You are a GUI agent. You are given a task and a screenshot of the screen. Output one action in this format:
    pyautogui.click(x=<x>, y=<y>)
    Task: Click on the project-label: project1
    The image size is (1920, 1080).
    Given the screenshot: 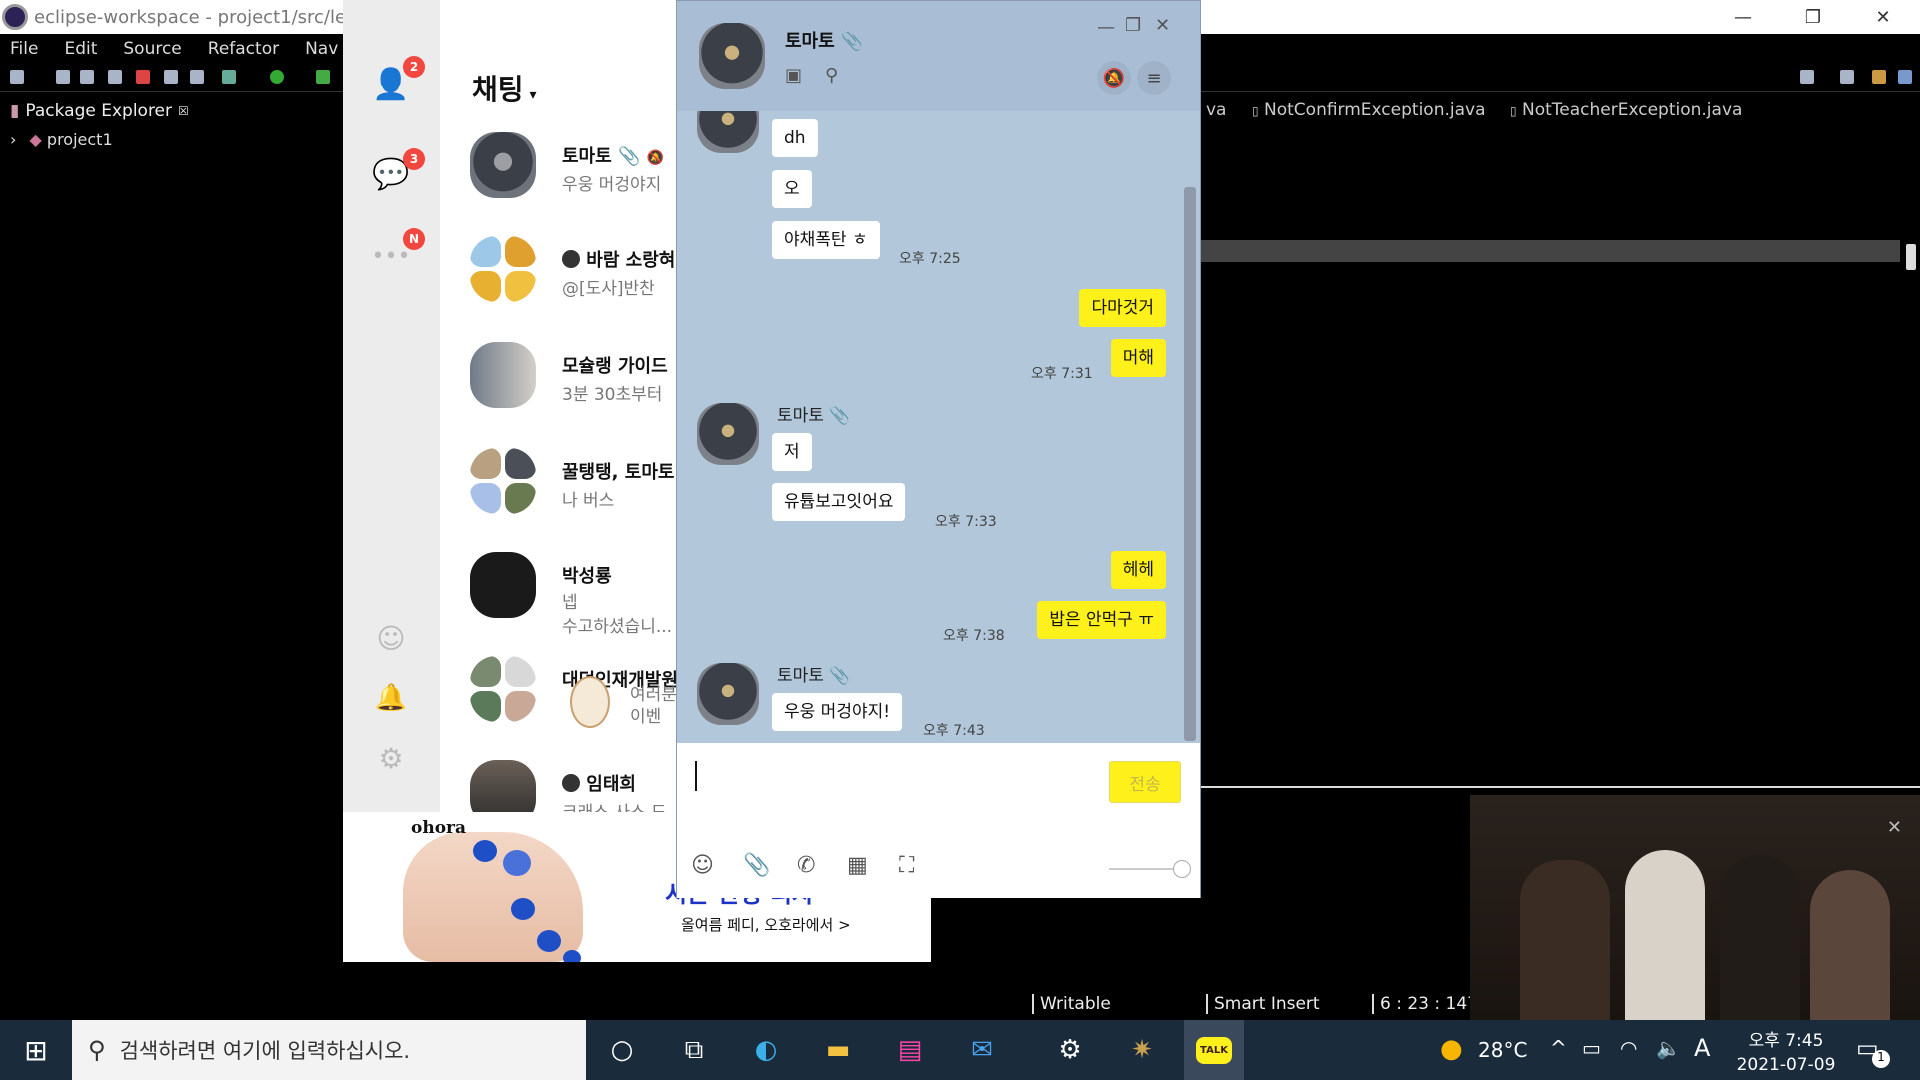 What is the action you would take?
    pyautogui.click(x=79, y=139)
    